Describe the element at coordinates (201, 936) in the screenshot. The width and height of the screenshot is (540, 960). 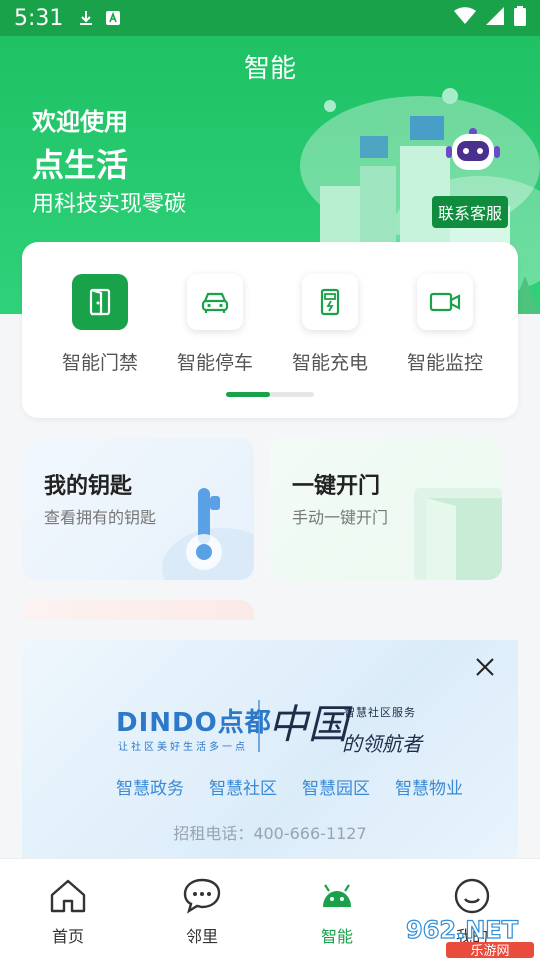
I see `tab-label: 邻里` at that location.